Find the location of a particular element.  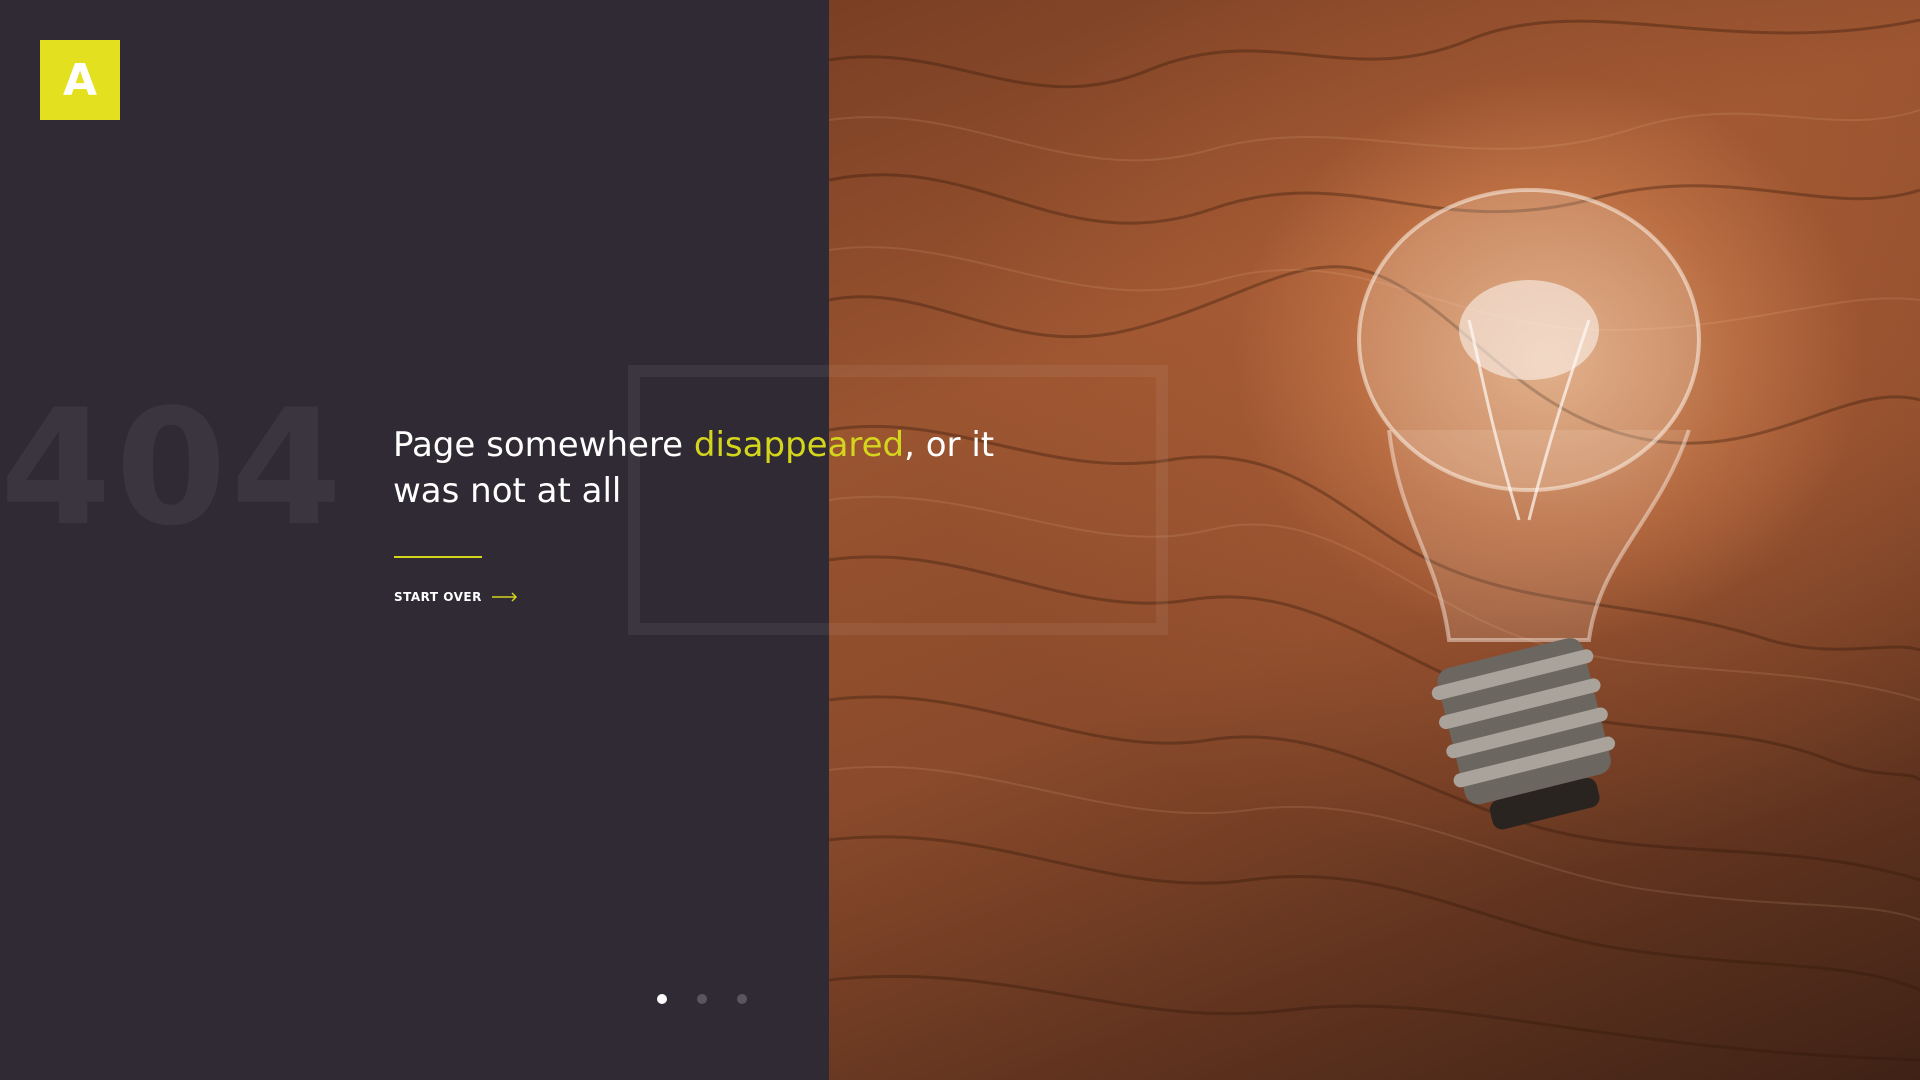

start-over-label: START OVER is located at coordinates (438, 597).